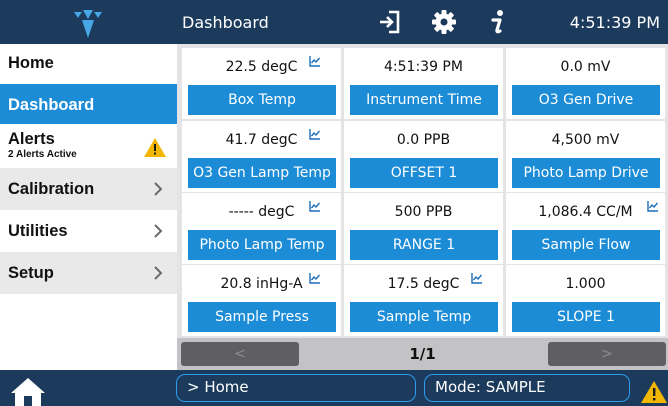 The width and height of the screenshot is (668, 406). Describe the element at coordinates (51, 189) in the screenshot. I see `sidebar-item-label: Calibration` at that location.